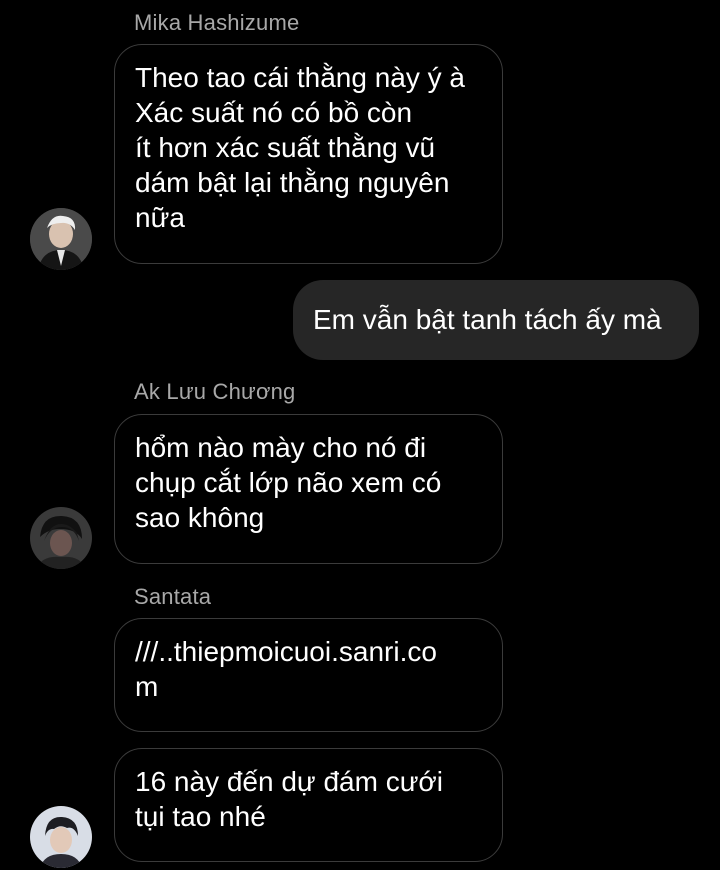 The height and width of the screenshot is (870, 720). I want to click on message-line: ///..thiepmoicuoi.sanri.co, so click(286, 651).